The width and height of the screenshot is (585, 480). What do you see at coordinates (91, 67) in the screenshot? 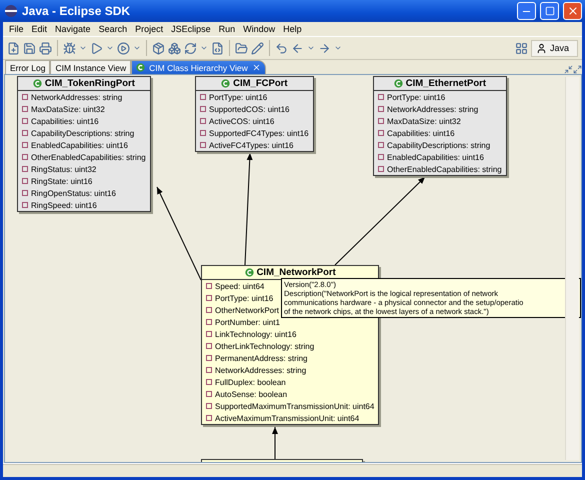
I see `view-tab: CIM Instance View` at bounding box center [91, 67].